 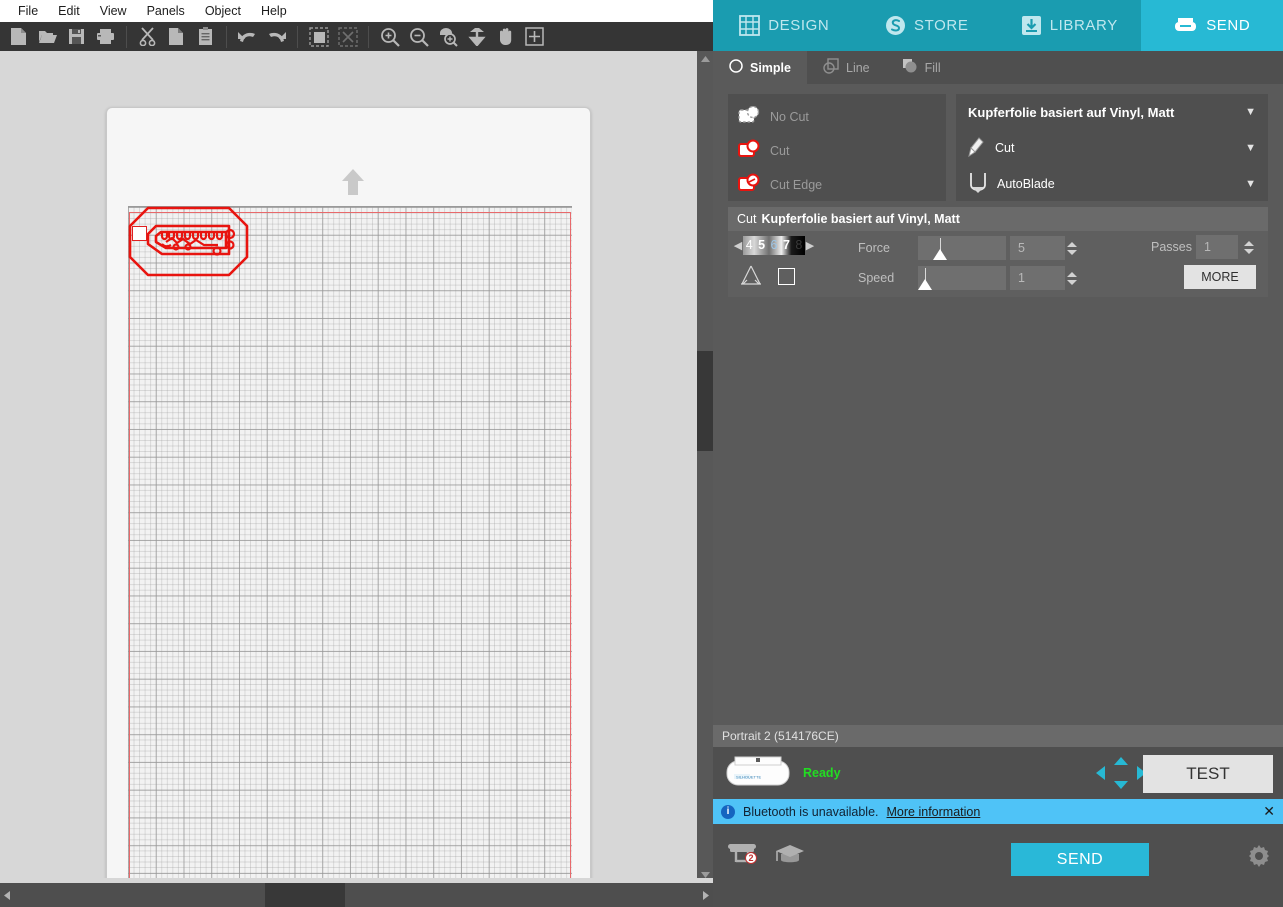 I want to click on blade-depth-value-6: 6, so click(x=774, y=245).